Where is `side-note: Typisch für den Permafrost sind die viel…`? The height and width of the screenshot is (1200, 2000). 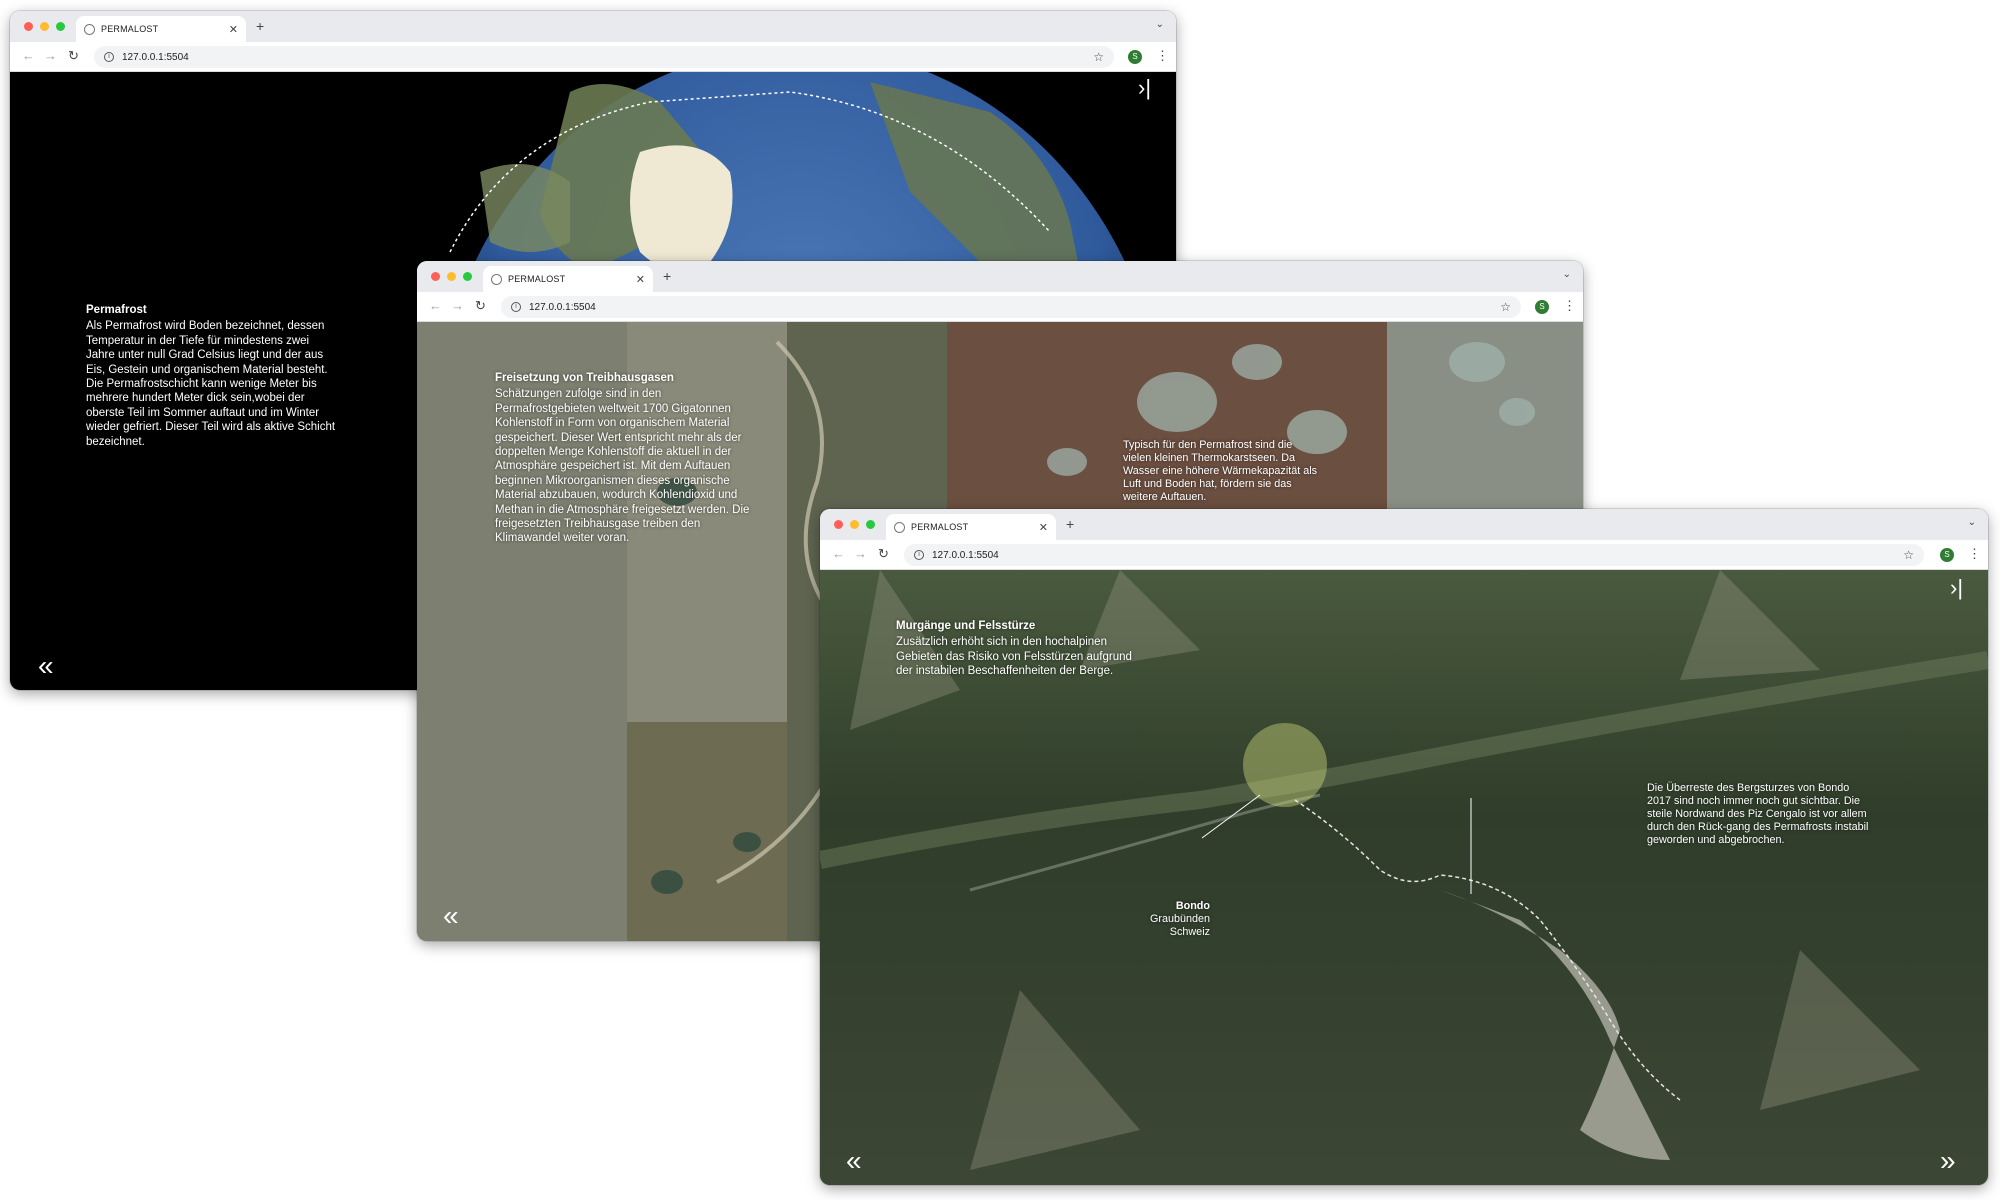 side-note: Typisch für den Permafrost sind die viel… is located at coordinates (1220, 471).